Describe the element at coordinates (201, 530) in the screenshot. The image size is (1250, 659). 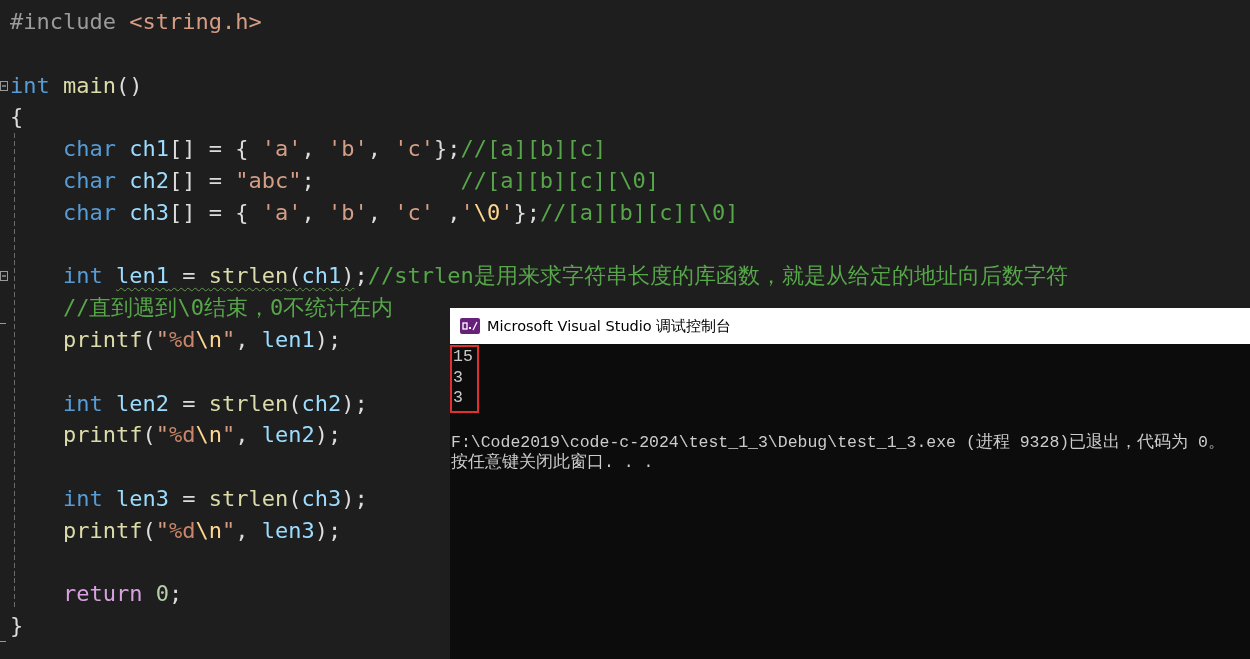
I see `code-line: printf("%d\n", len3);` at that location.